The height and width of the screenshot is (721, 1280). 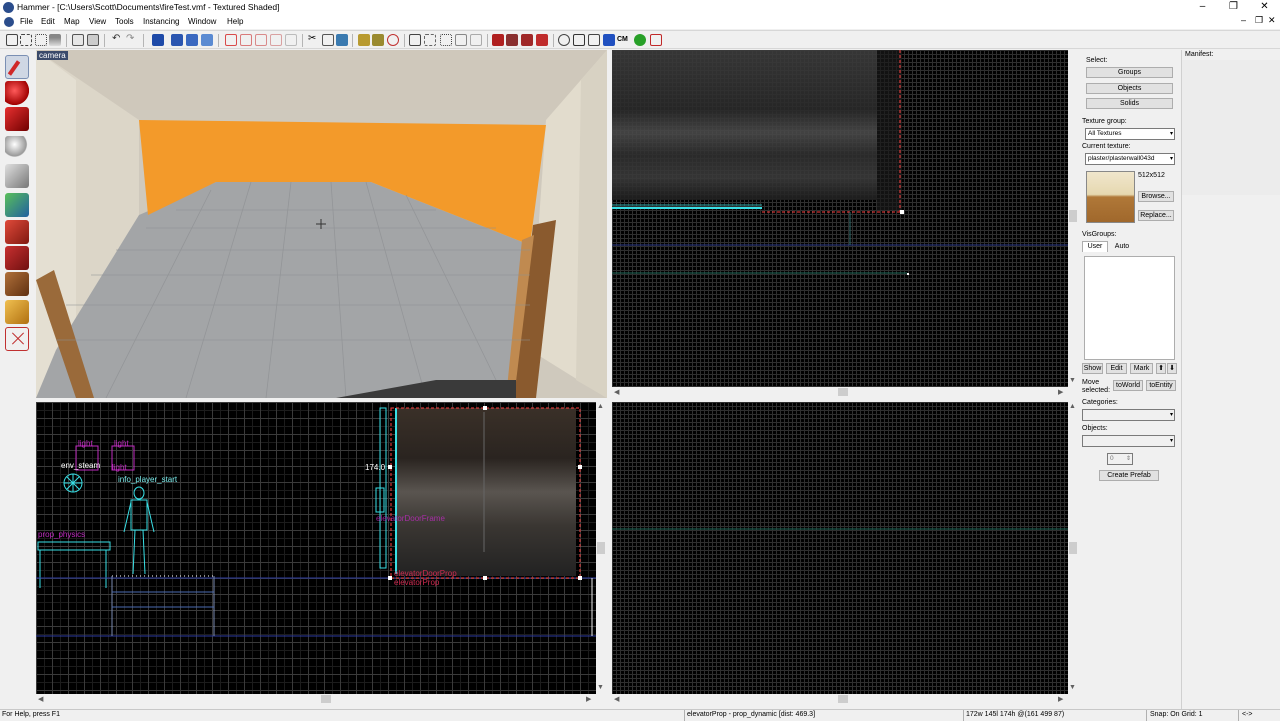 What do you see at coordinates (1092, 368) in the screenshot?
I see `visgroup-show-button: Show` at bounding box center [1092, 368].